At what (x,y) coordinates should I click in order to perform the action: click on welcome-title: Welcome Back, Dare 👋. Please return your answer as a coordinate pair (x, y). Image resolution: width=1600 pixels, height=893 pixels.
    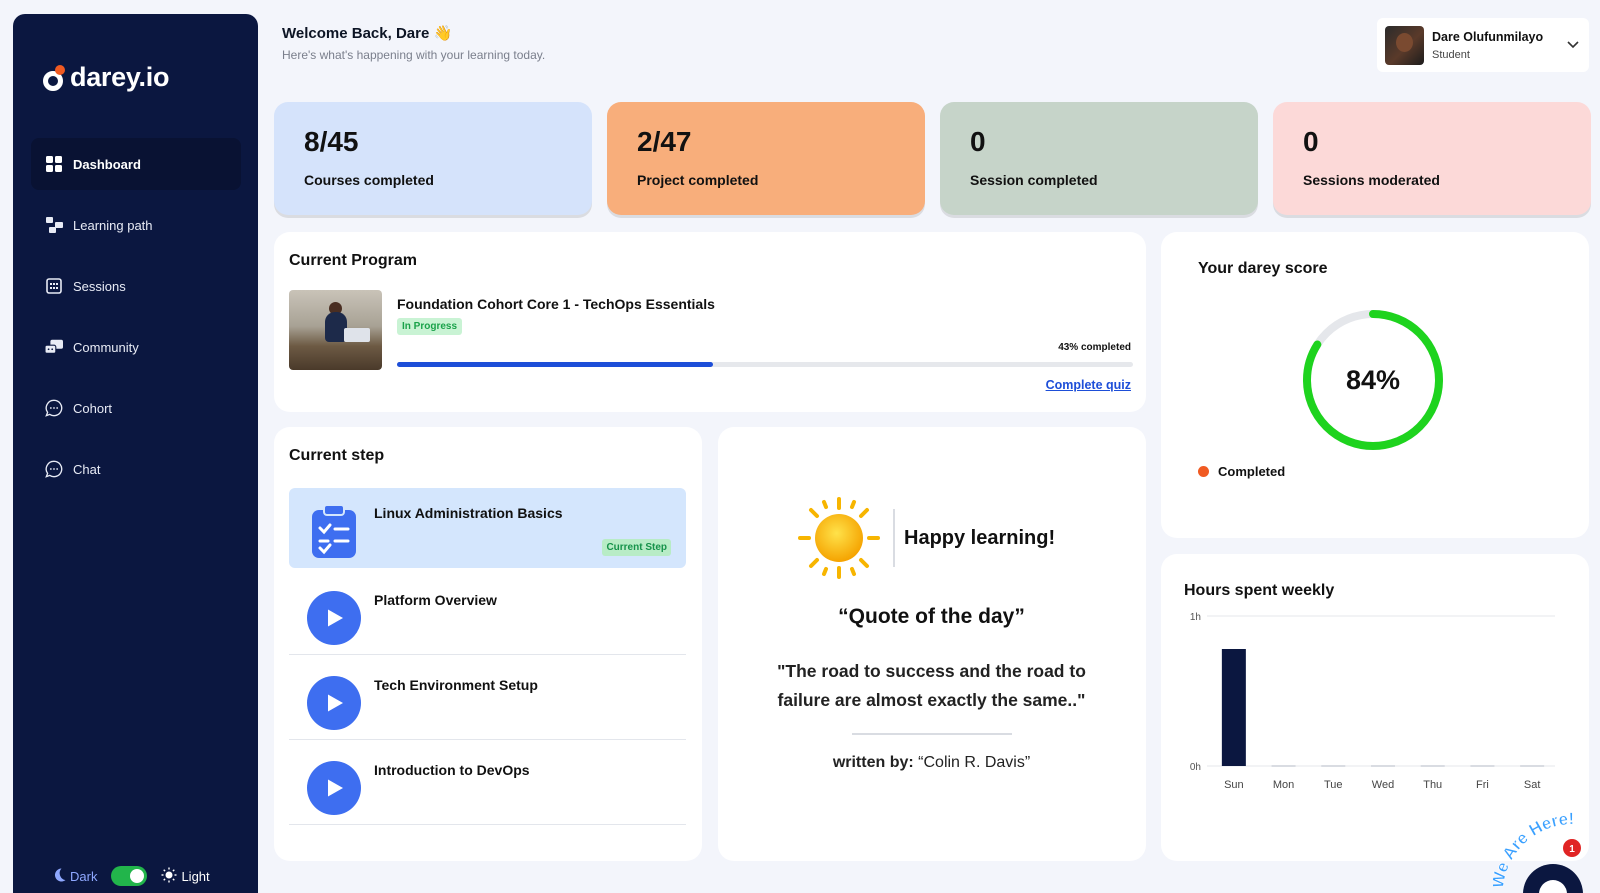
    Looking at the image, I should click on (367, 33).